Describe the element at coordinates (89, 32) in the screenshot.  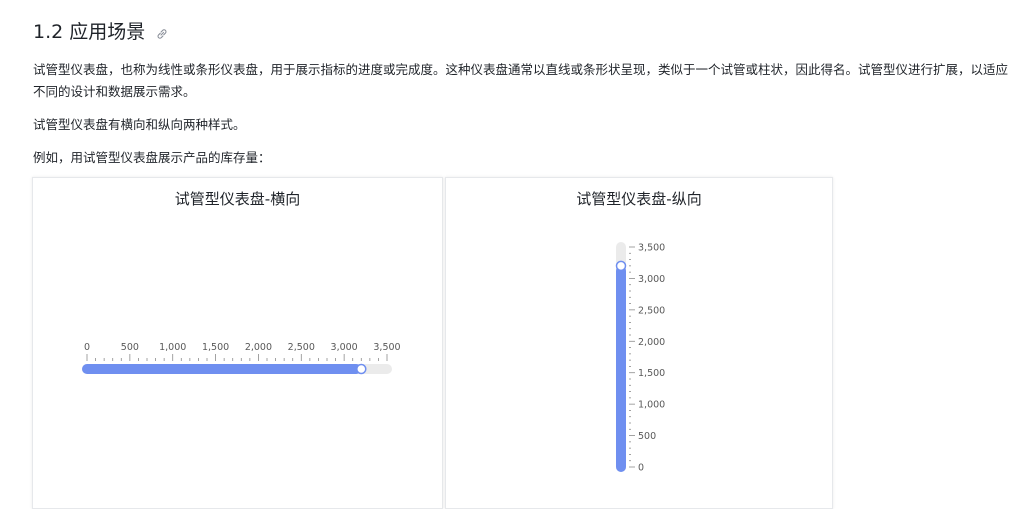
I see `section-title: 1.2 应用场景` at that location.